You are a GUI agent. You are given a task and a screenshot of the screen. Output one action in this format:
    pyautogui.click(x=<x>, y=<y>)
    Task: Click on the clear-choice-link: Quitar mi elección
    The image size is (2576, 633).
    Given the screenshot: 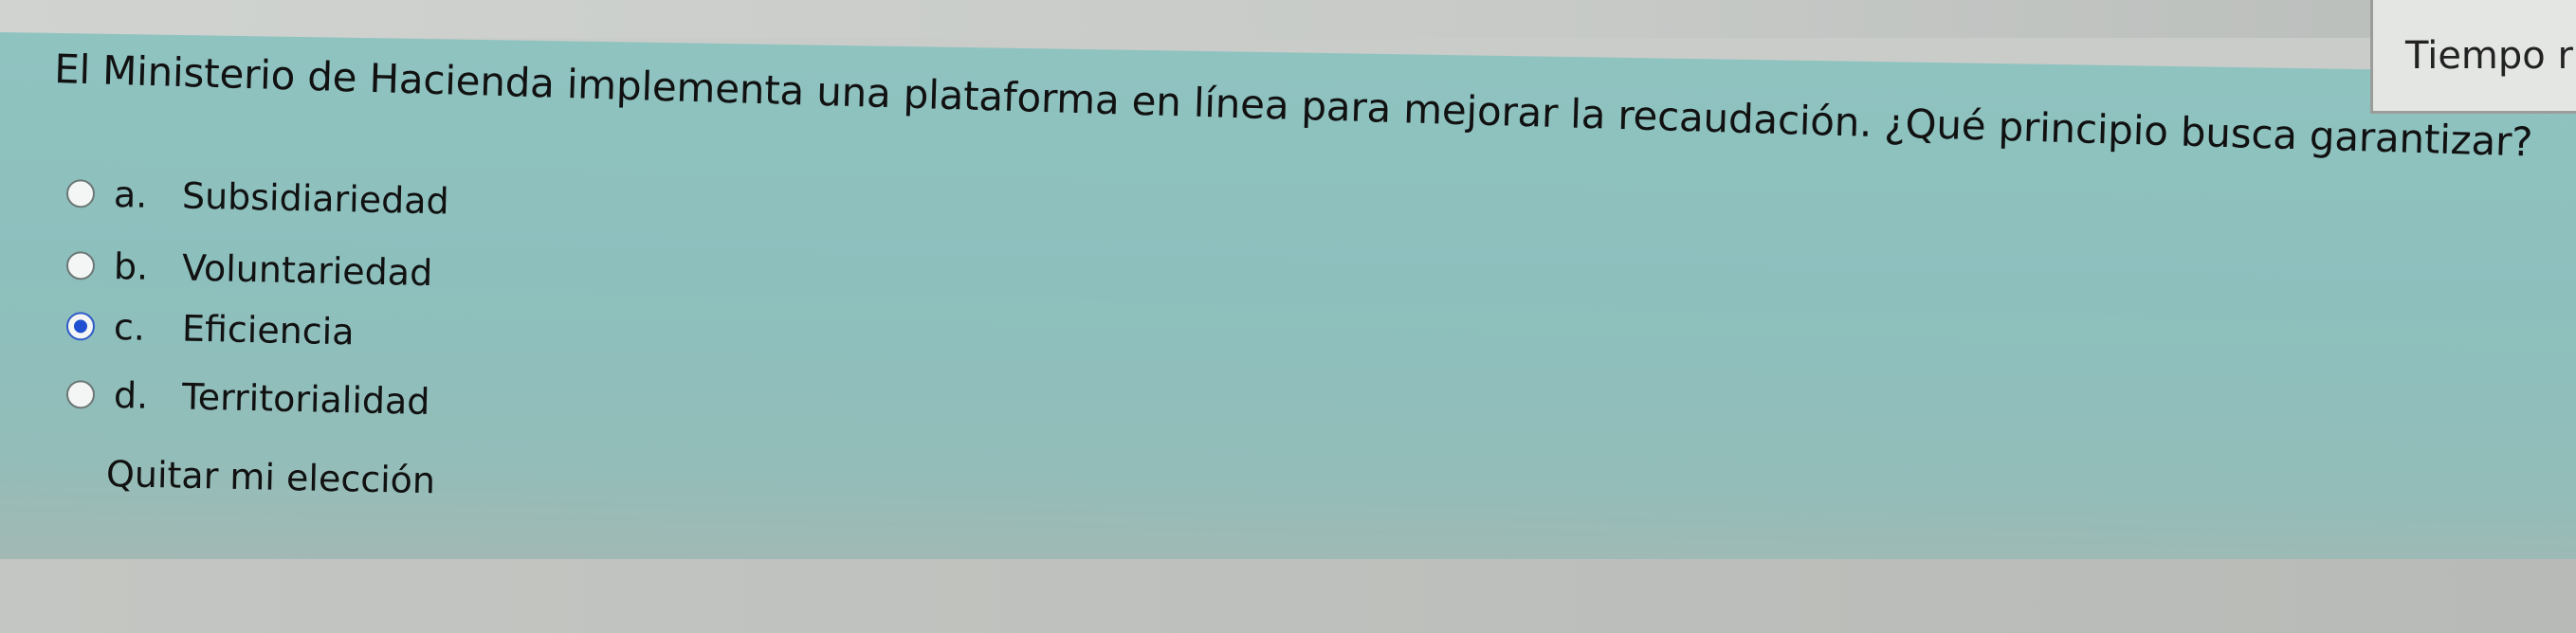 What is the action you would take?
    pyautogui.click(x=271, y=477)
    